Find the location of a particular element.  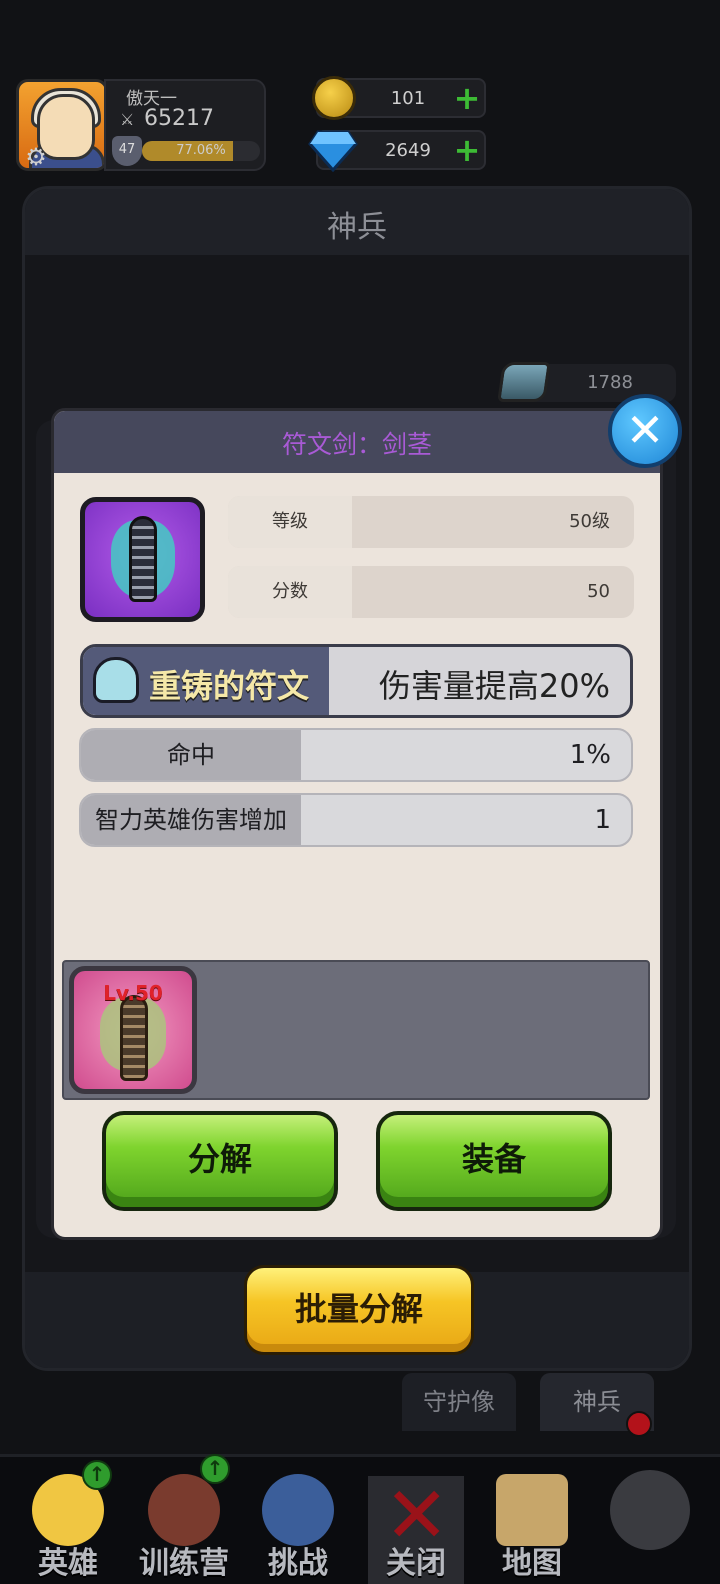

target-icon is located at coordinates (184, 1510).